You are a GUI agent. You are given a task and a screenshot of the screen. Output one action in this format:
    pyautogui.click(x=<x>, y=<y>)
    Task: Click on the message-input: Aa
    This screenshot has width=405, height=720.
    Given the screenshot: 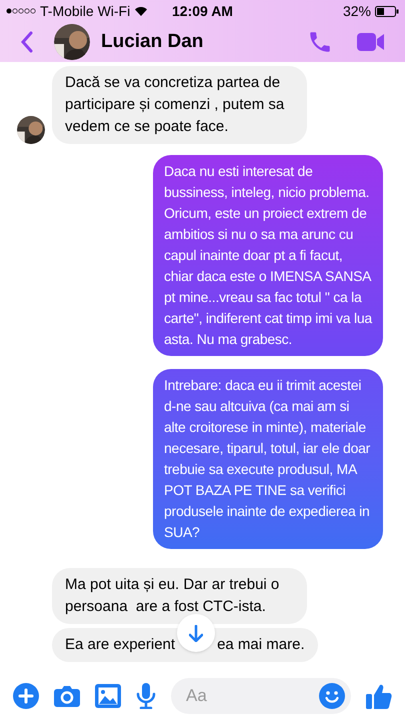 What is the action you would take?
    pyautogui.click(x=261, y=696)
    